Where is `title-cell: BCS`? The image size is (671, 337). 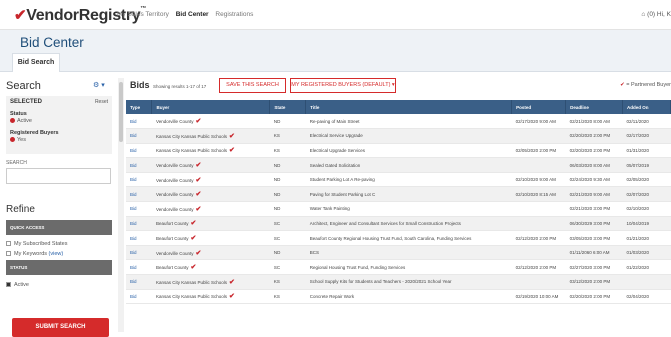 title-cell: BCS is located at coordinates (408, 253).